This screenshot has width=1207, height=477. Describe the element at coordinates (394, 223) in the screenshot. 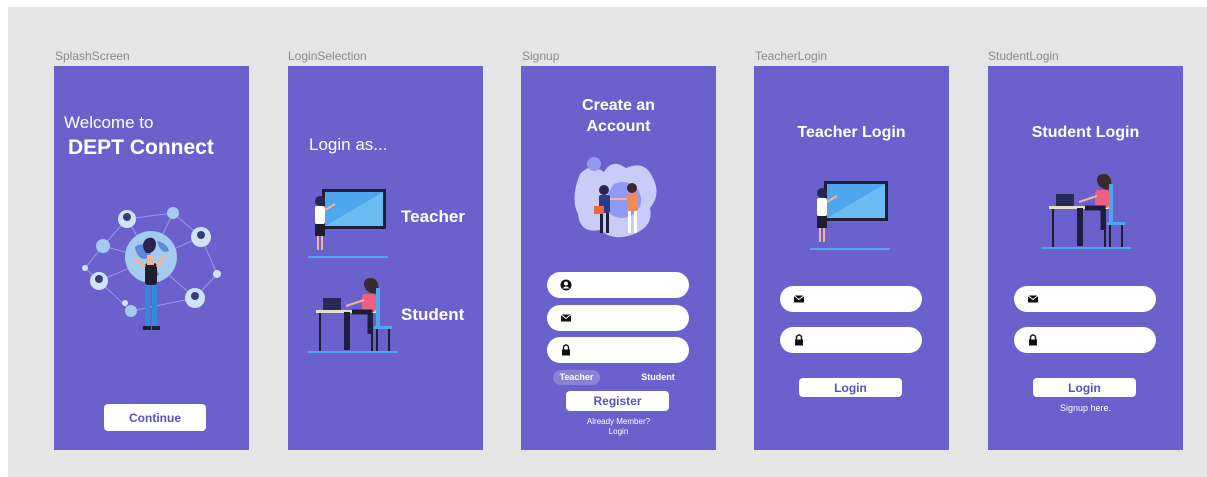

I see `teacher-option: Teacher` at that location.